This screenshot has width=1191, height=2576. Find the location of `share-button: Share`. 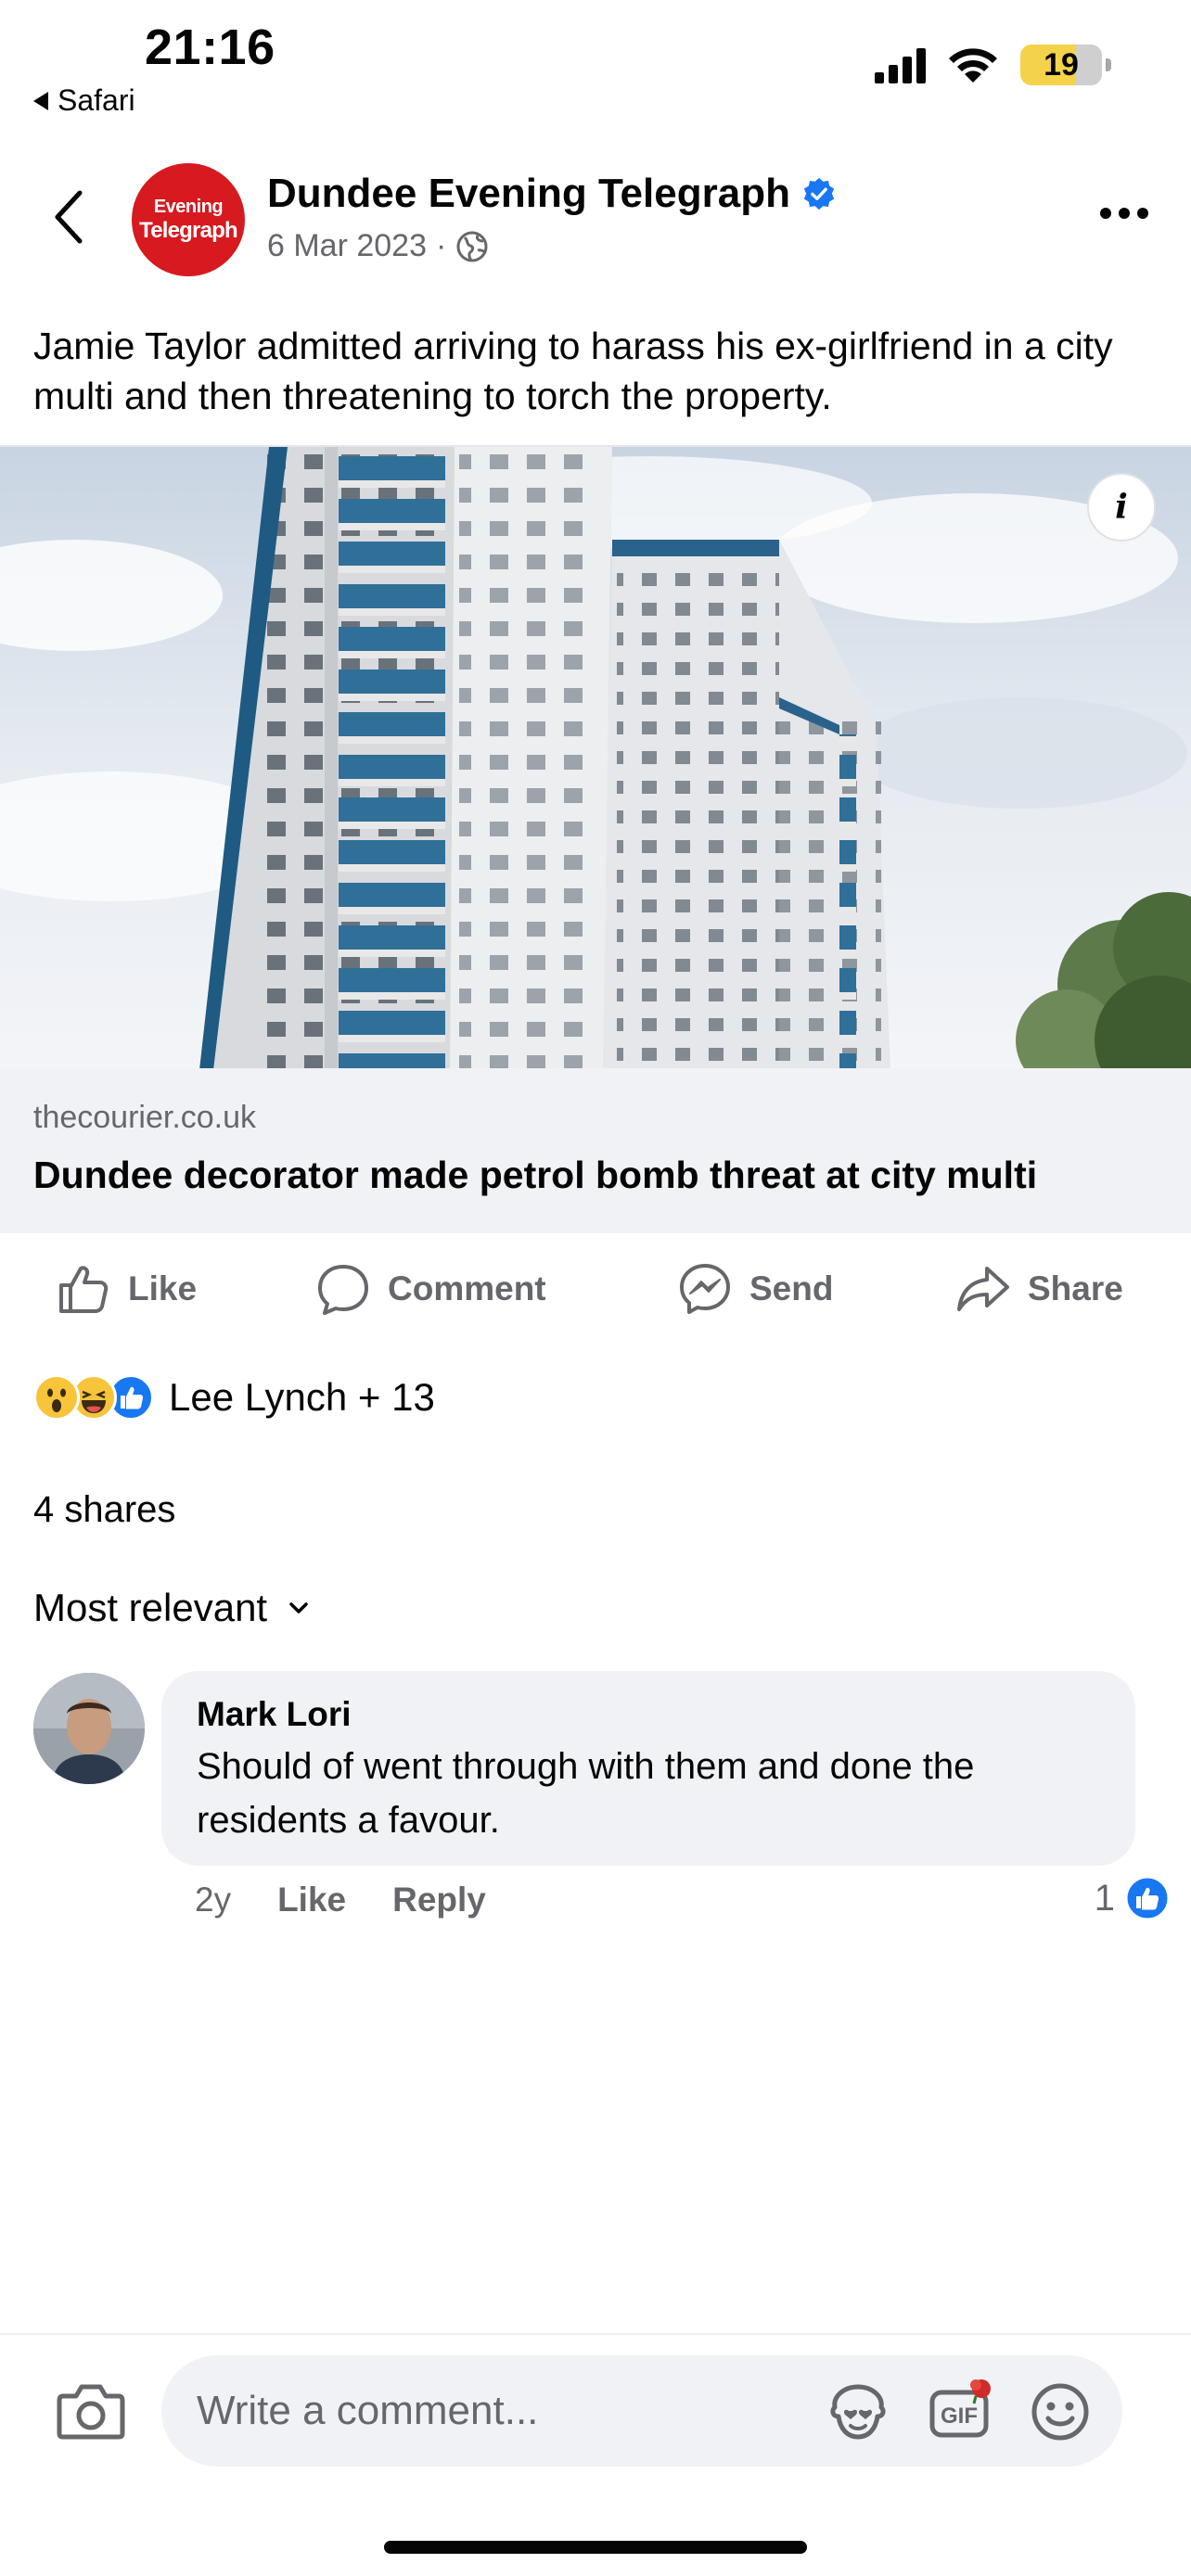

share-button: Share is located at coordinates (1039, 1289).